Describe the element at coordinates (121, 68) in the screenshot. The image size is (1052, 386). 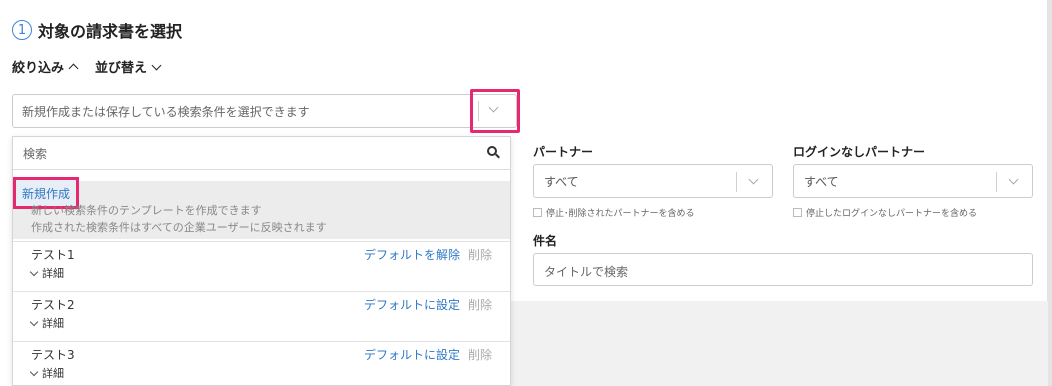
I see `sort-toggle-label: 並び替え` at that location.